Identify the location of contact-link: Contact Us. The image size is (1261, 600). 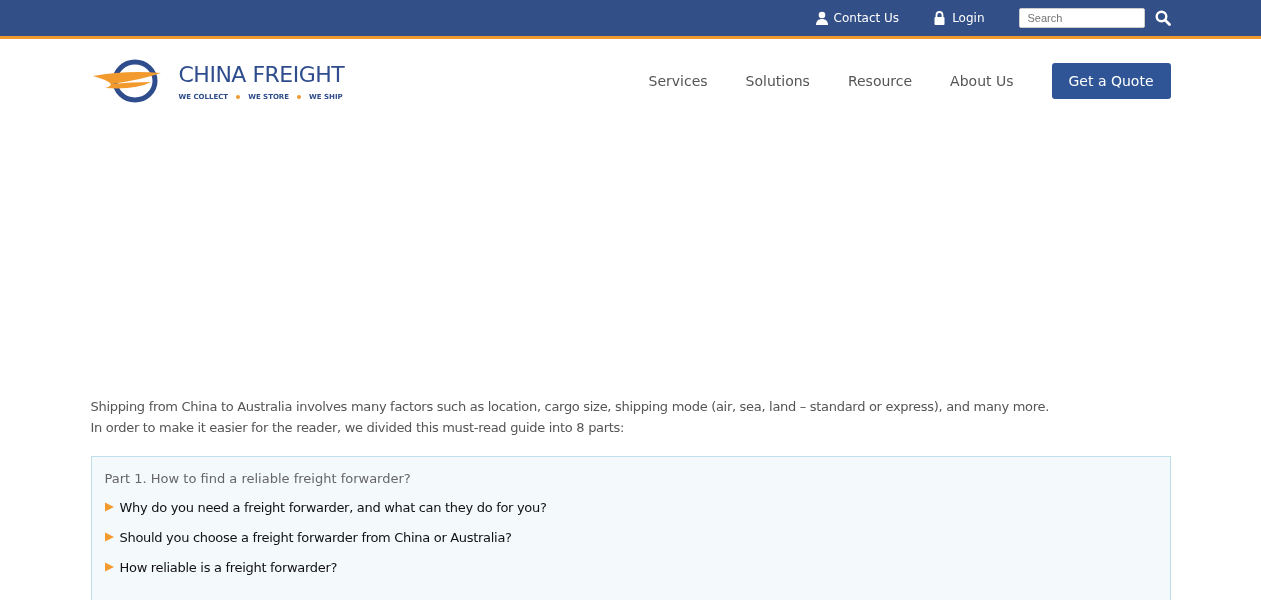
(866, 18).